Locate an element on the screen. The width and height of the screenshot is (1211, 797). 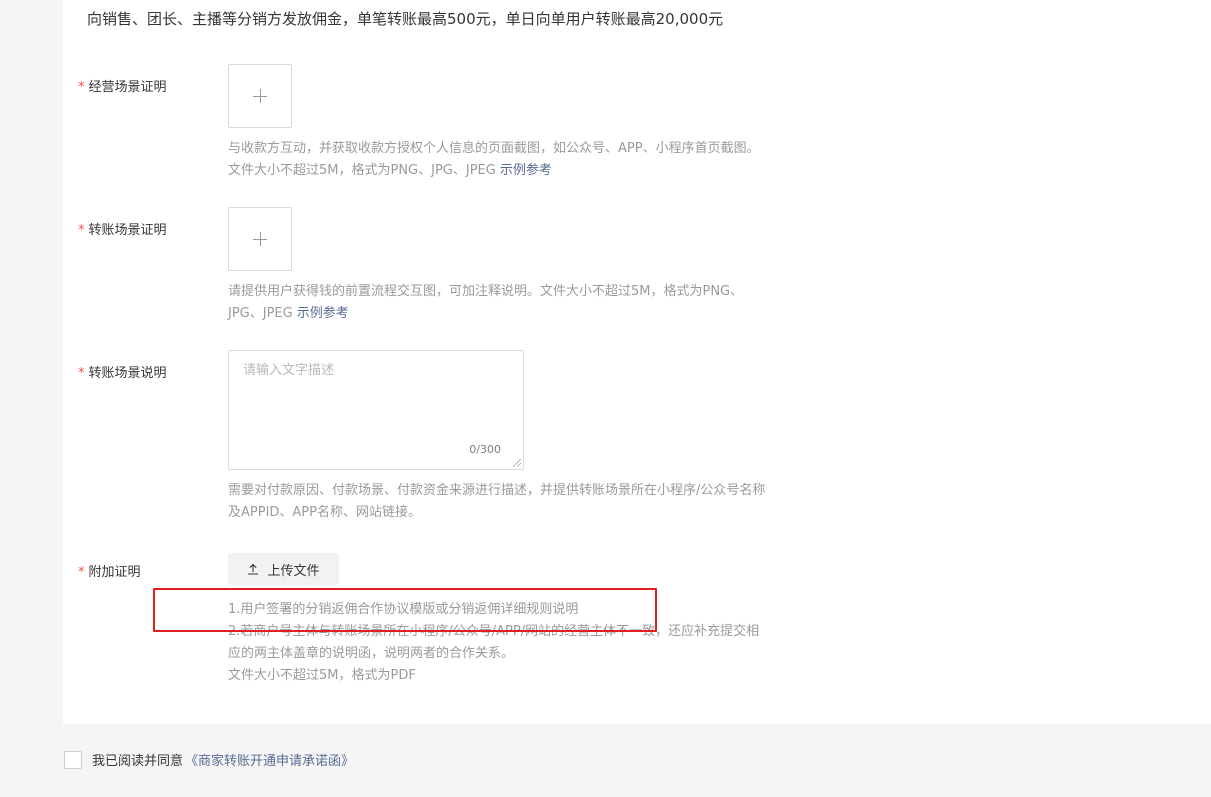
transfer-scene-proof-label: * 转账场景证明 is located at coordinates (122, 230).